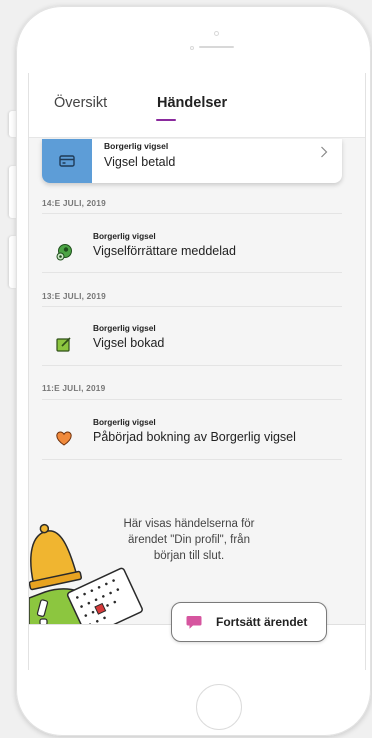 The width and height of the screenshot is (372, 738). Describe the element at coordinates (164, 251) in the screenshot. I see `event-title: Vigselförrättare meddelad` at that location.